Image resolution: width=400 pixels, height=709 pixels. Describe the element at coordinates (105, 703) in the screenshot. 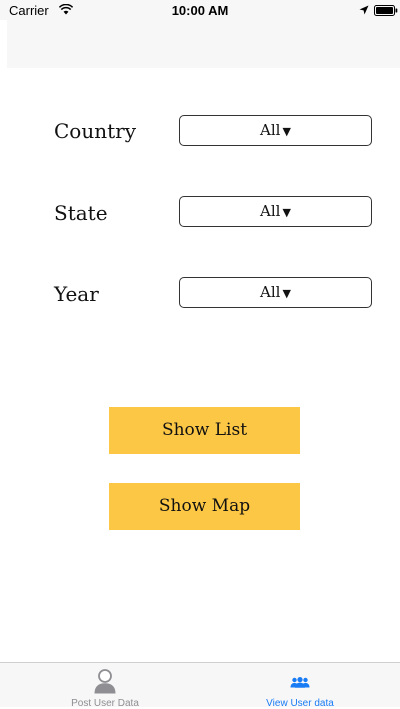

I see `tab-post-user-data-label: Post User Data` at that location.